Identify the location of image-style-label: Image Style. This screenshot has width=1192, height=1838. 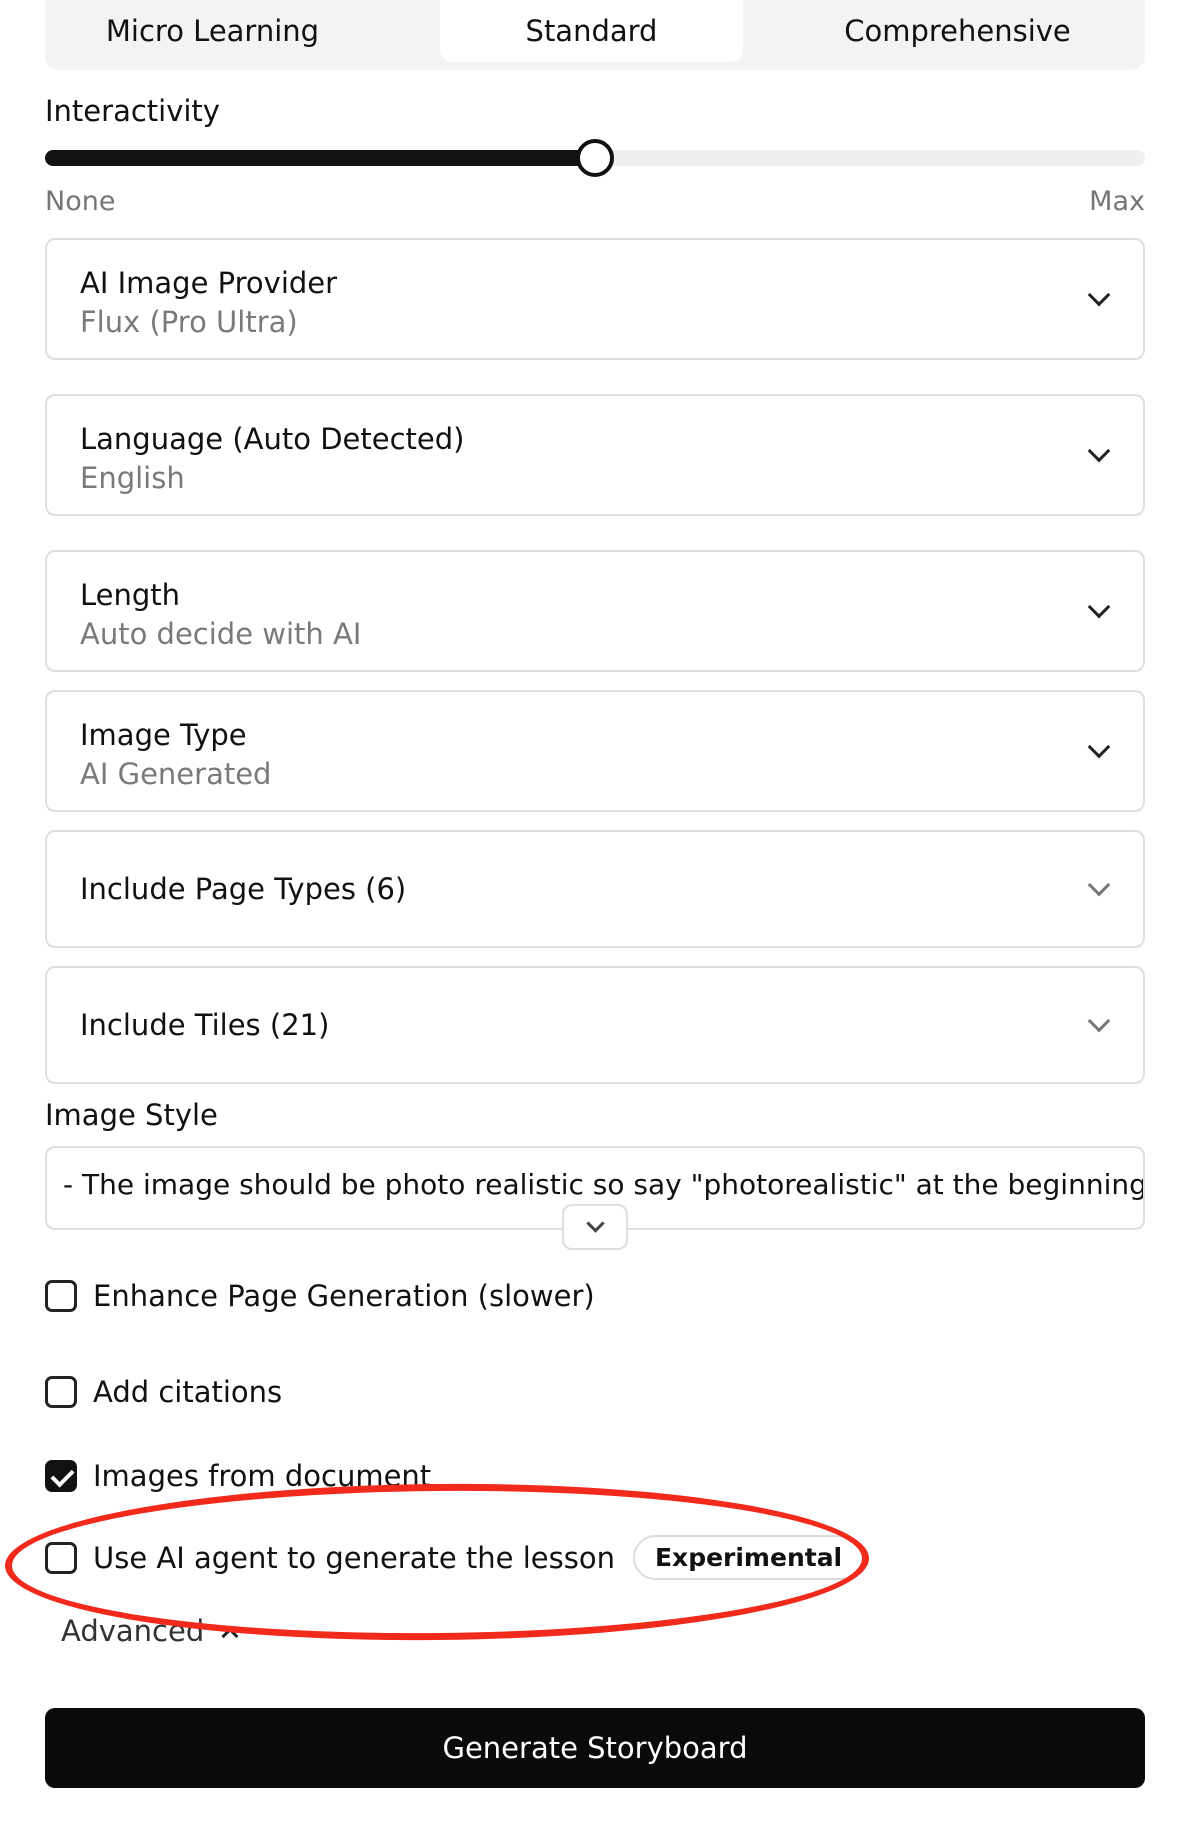
(131, 1115).